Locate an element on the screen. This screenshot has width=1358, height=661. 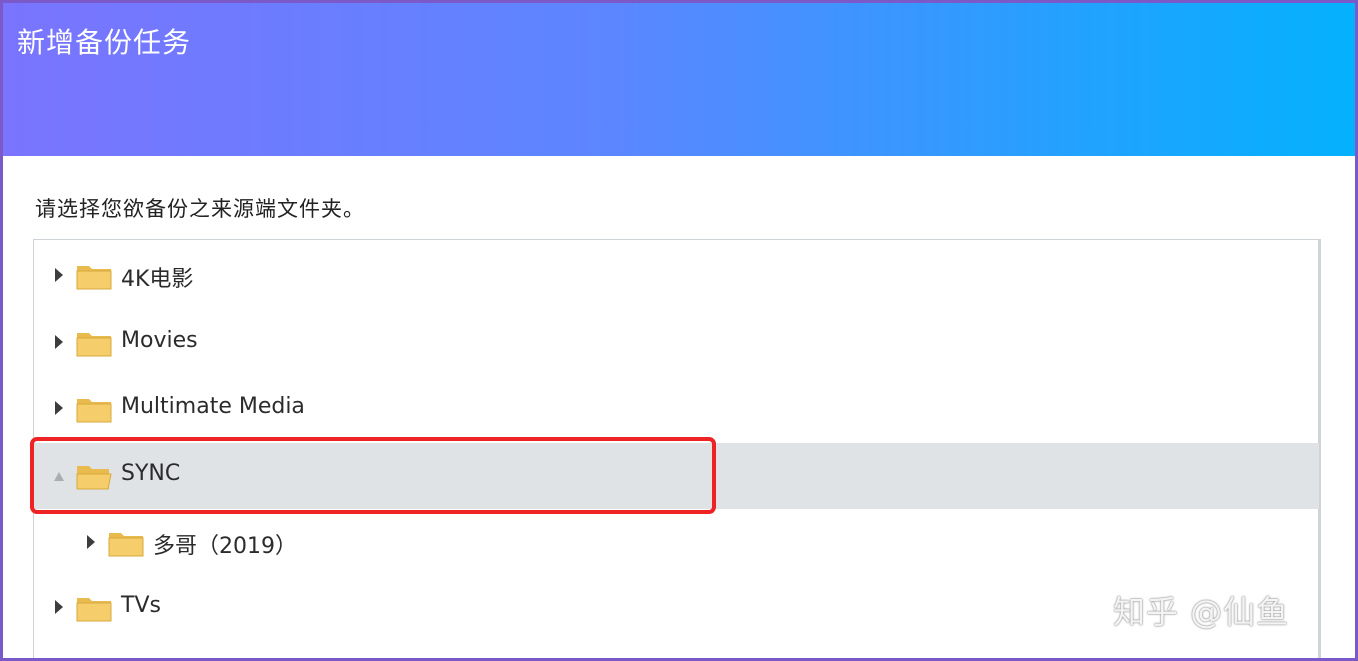
tree-item-sync: SYNC is located at coordinates (676, 476).